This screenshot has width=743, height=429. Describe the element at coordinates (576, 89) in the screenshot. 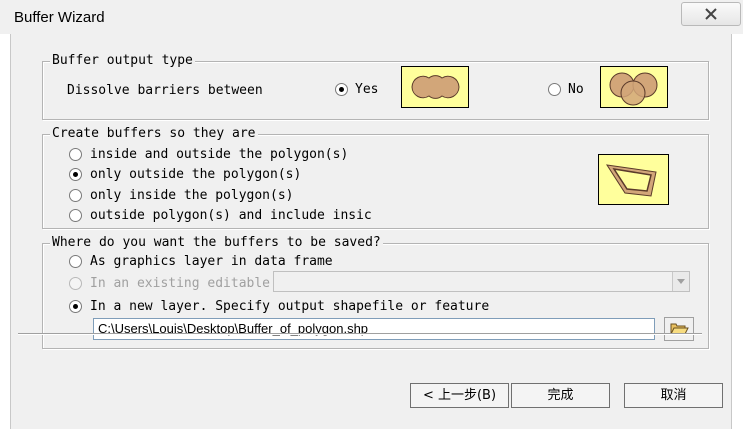

I see `dissolve-no-label: No` at that location.